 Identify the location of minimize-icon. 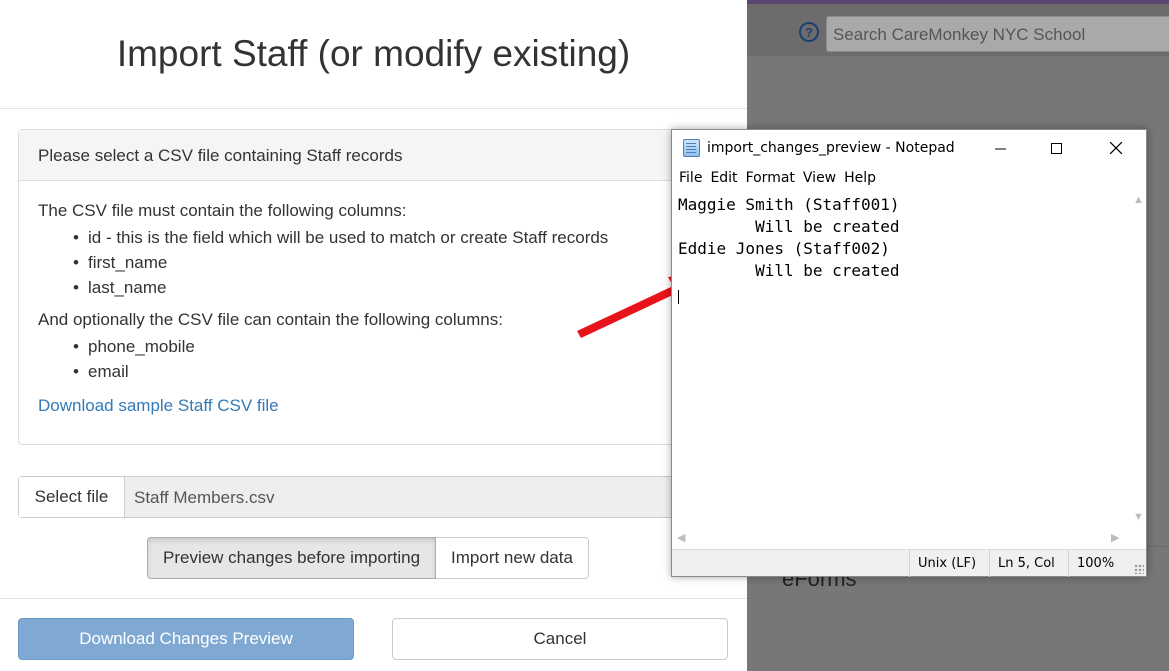
(1000, 148).